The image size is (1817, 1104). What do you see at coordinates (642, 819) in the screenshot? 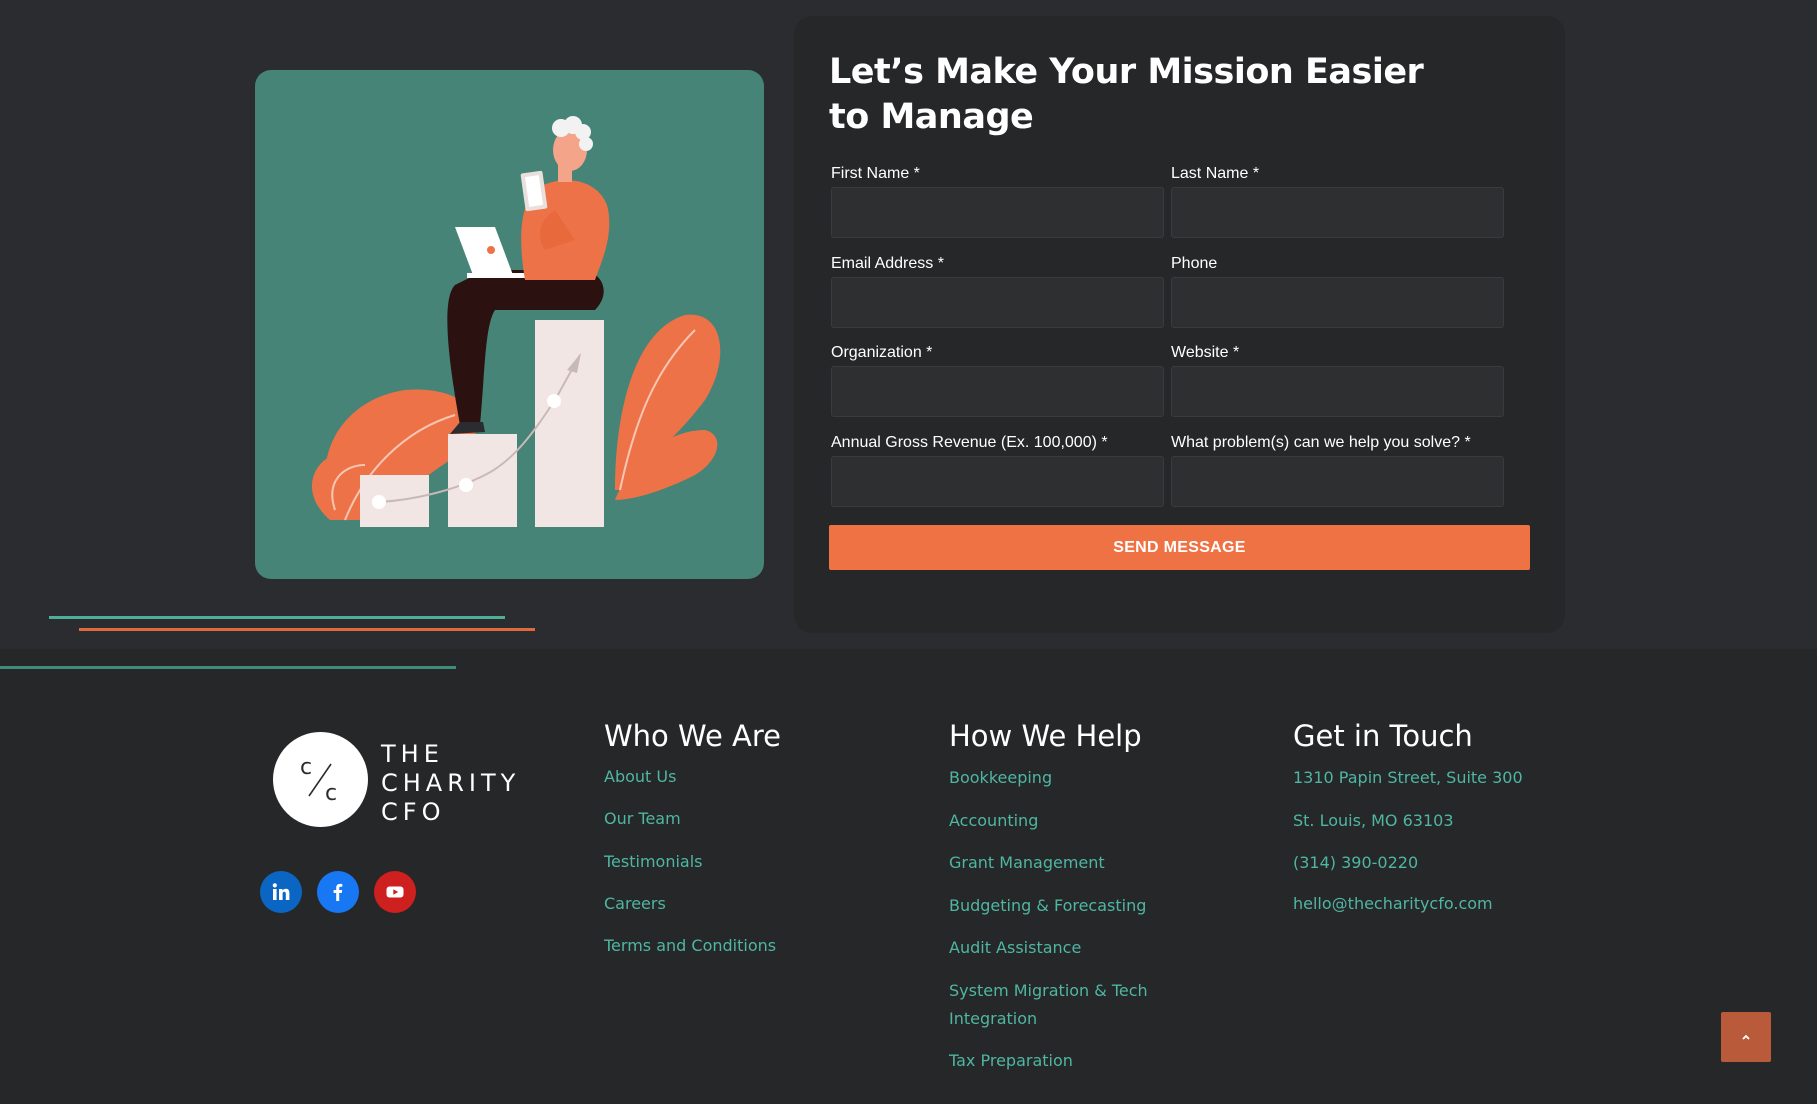
I see `link-our-team: Our Team` at bounding box center [642, 819].